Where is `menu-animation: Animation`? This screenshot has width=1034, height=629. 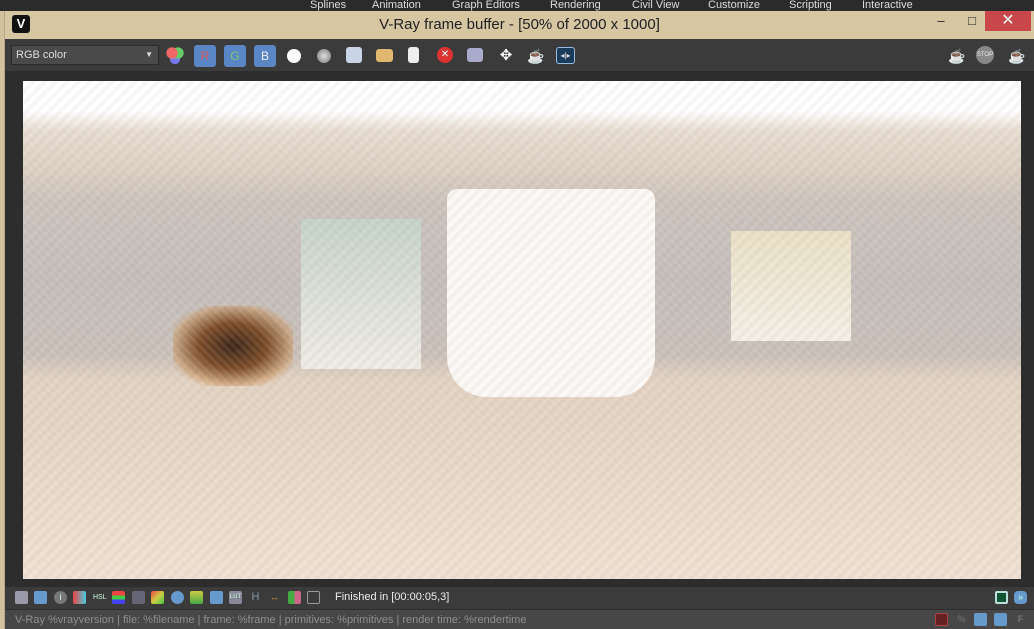
menu-animation: Animation is located at coordinates (396, 5).